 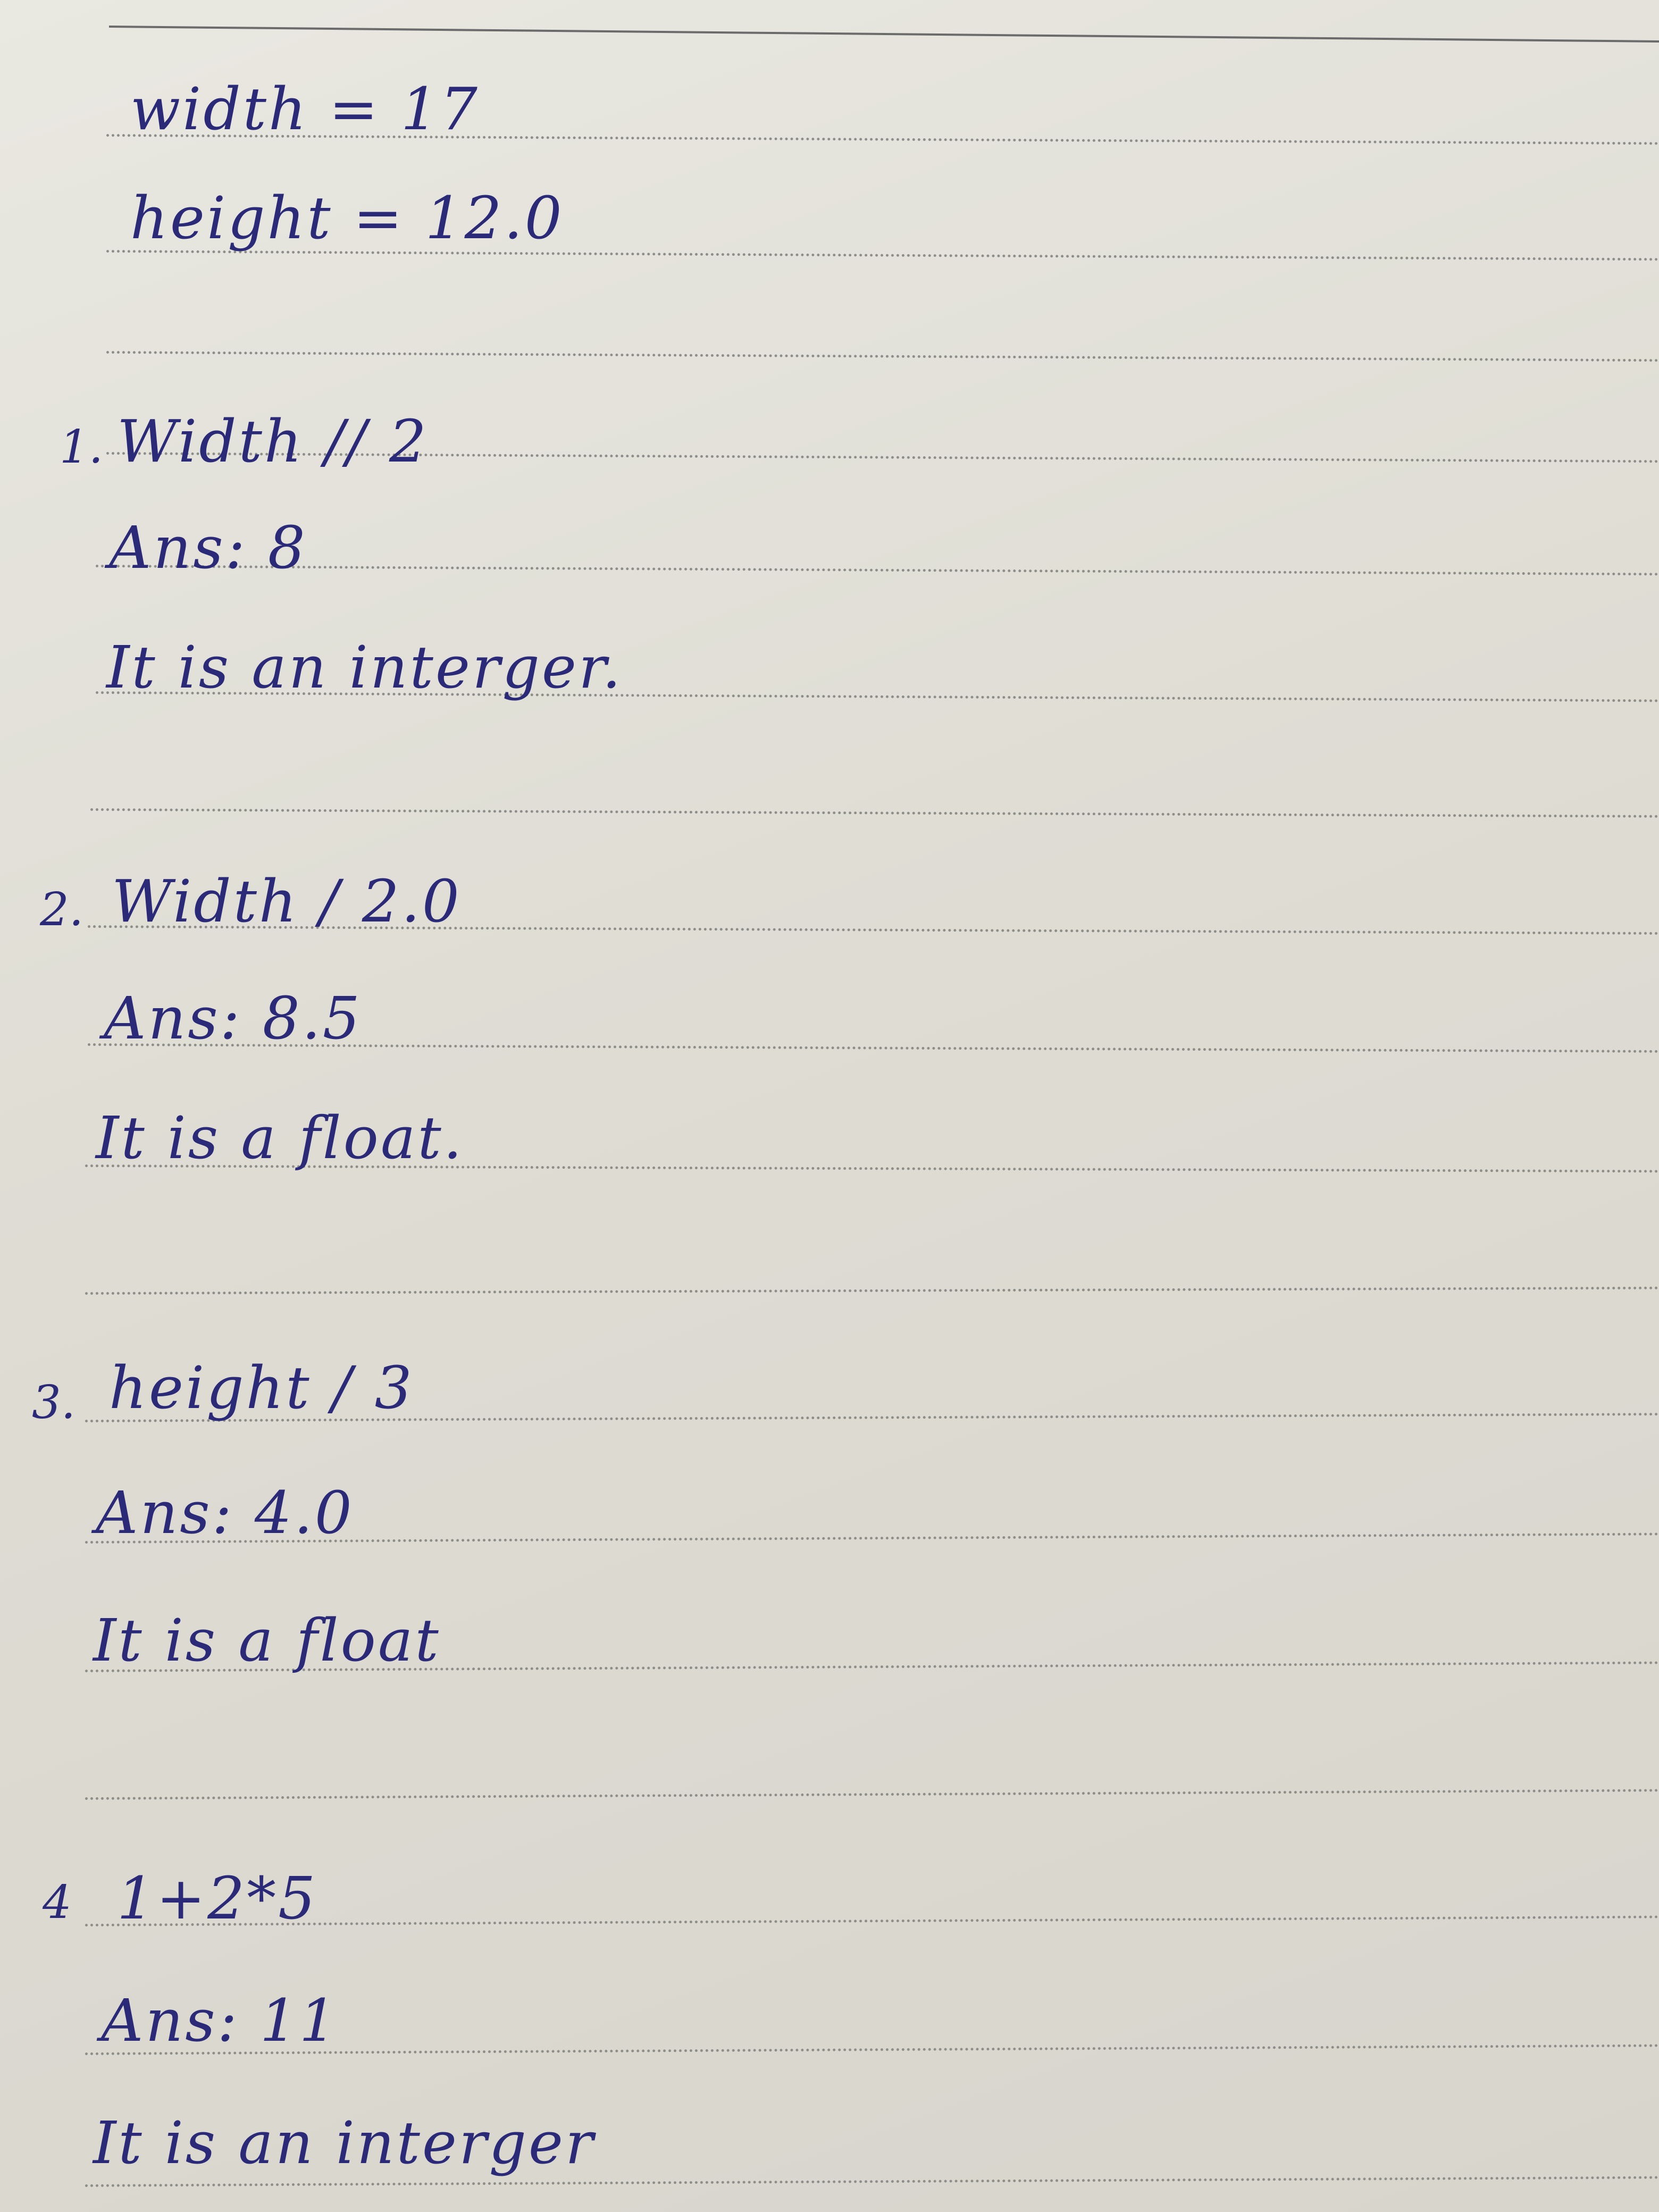 I want to click on type-note: It is an interger., so click(x=364, y=667).